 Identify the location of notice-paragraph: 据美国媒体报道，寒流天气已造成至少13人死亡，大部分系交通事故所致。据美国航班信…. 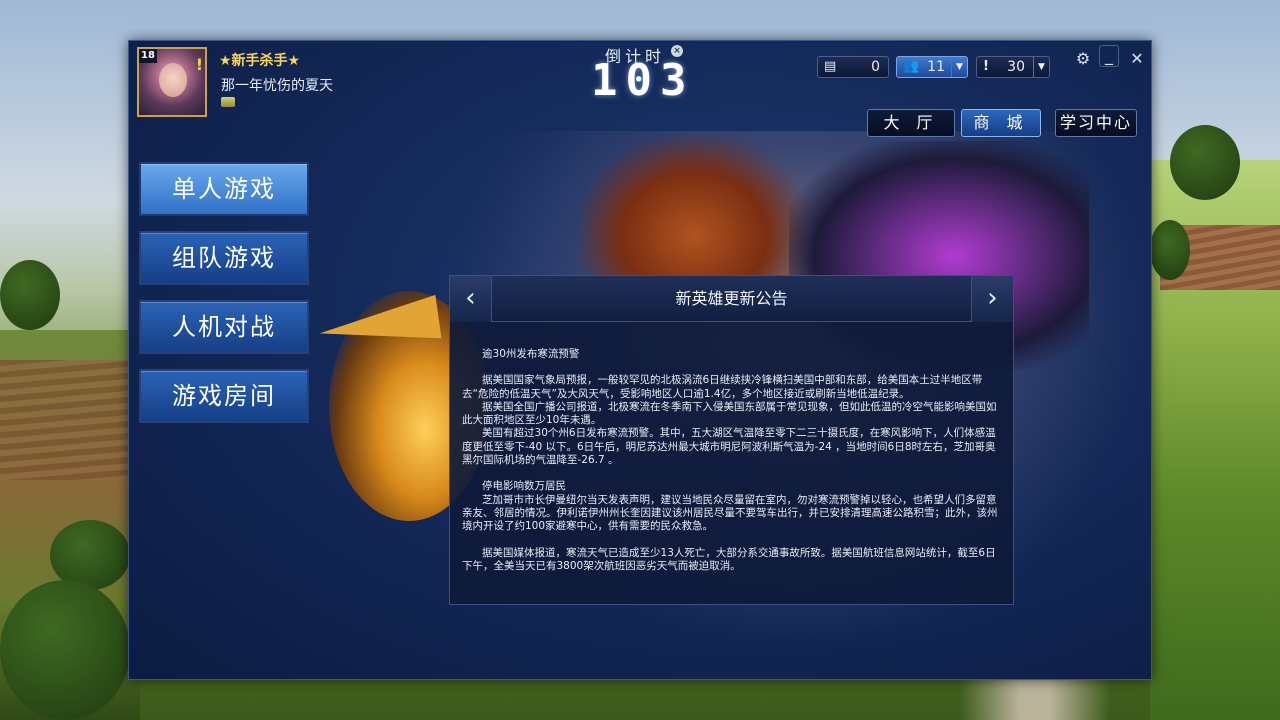
(729, 559).